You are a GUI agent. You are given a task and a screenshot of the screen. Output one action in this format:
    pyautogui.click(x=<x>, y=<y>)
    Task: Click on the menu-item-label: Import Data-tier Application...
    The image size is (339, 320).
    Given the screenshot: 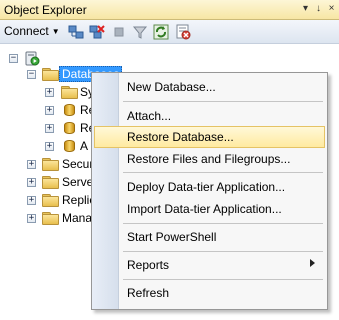 What is the action you would take?
    pyautogui.click(x=204, y=209)
    